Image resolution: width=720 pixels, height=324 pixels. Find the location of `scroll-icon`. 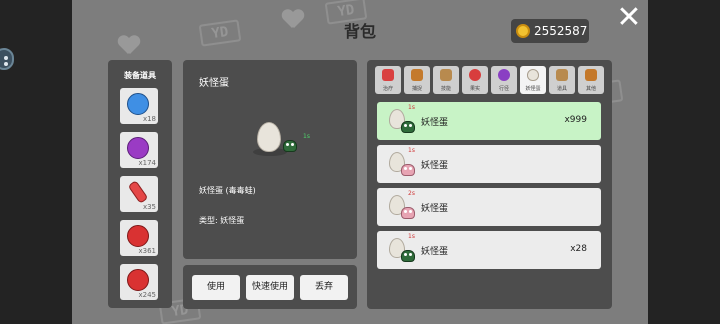

scroll-icon is located at coordinates (446, 75).